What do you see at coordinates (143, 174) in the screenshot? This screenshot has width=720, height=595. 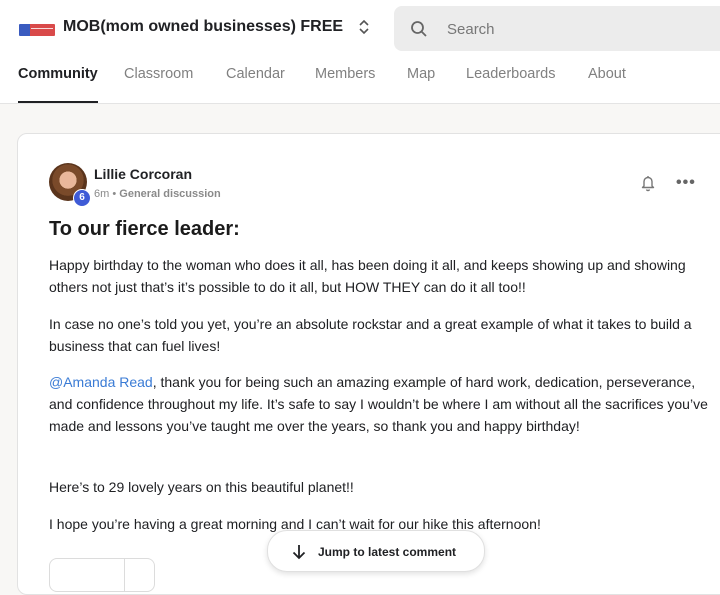 I see `author-name: Lillie Corcoran` at bounding box center [143, 174].